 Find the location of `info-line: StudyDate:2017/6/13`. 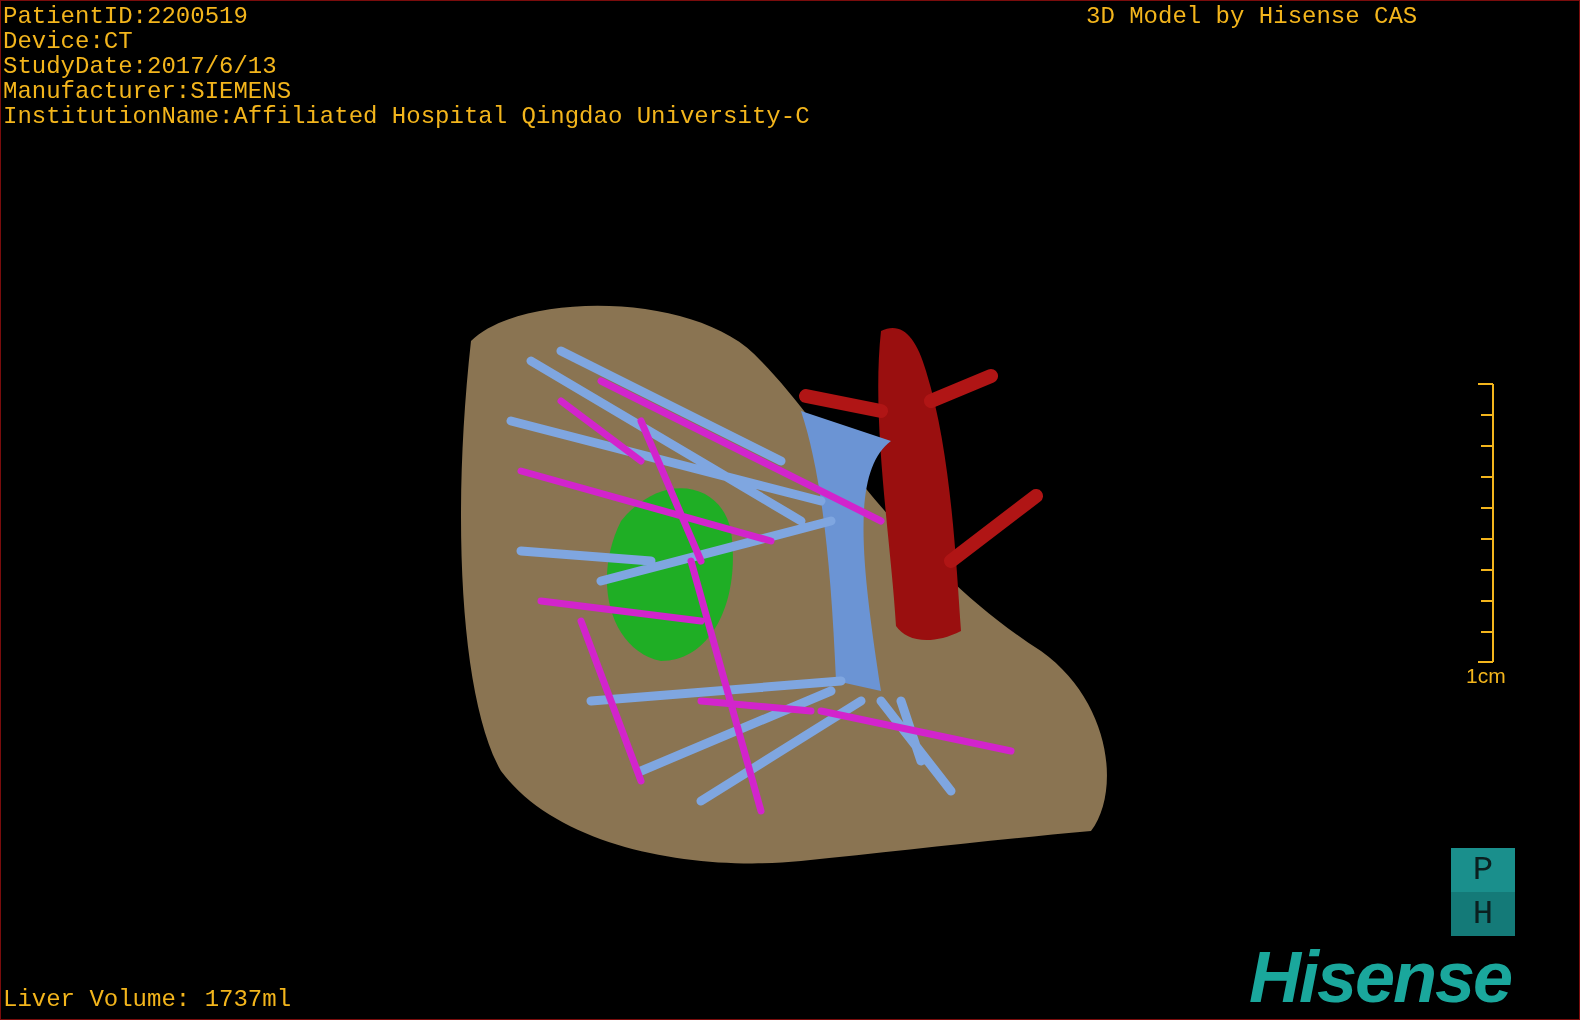

info-line: StudyDate:2017/6/13 is located at coordinates (140, 66).